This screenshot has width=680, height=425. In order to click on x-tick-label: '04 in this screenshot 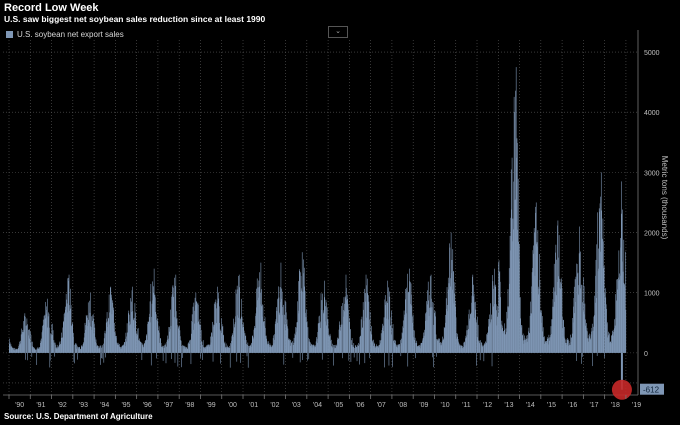, I will do `click(317, 405)`.